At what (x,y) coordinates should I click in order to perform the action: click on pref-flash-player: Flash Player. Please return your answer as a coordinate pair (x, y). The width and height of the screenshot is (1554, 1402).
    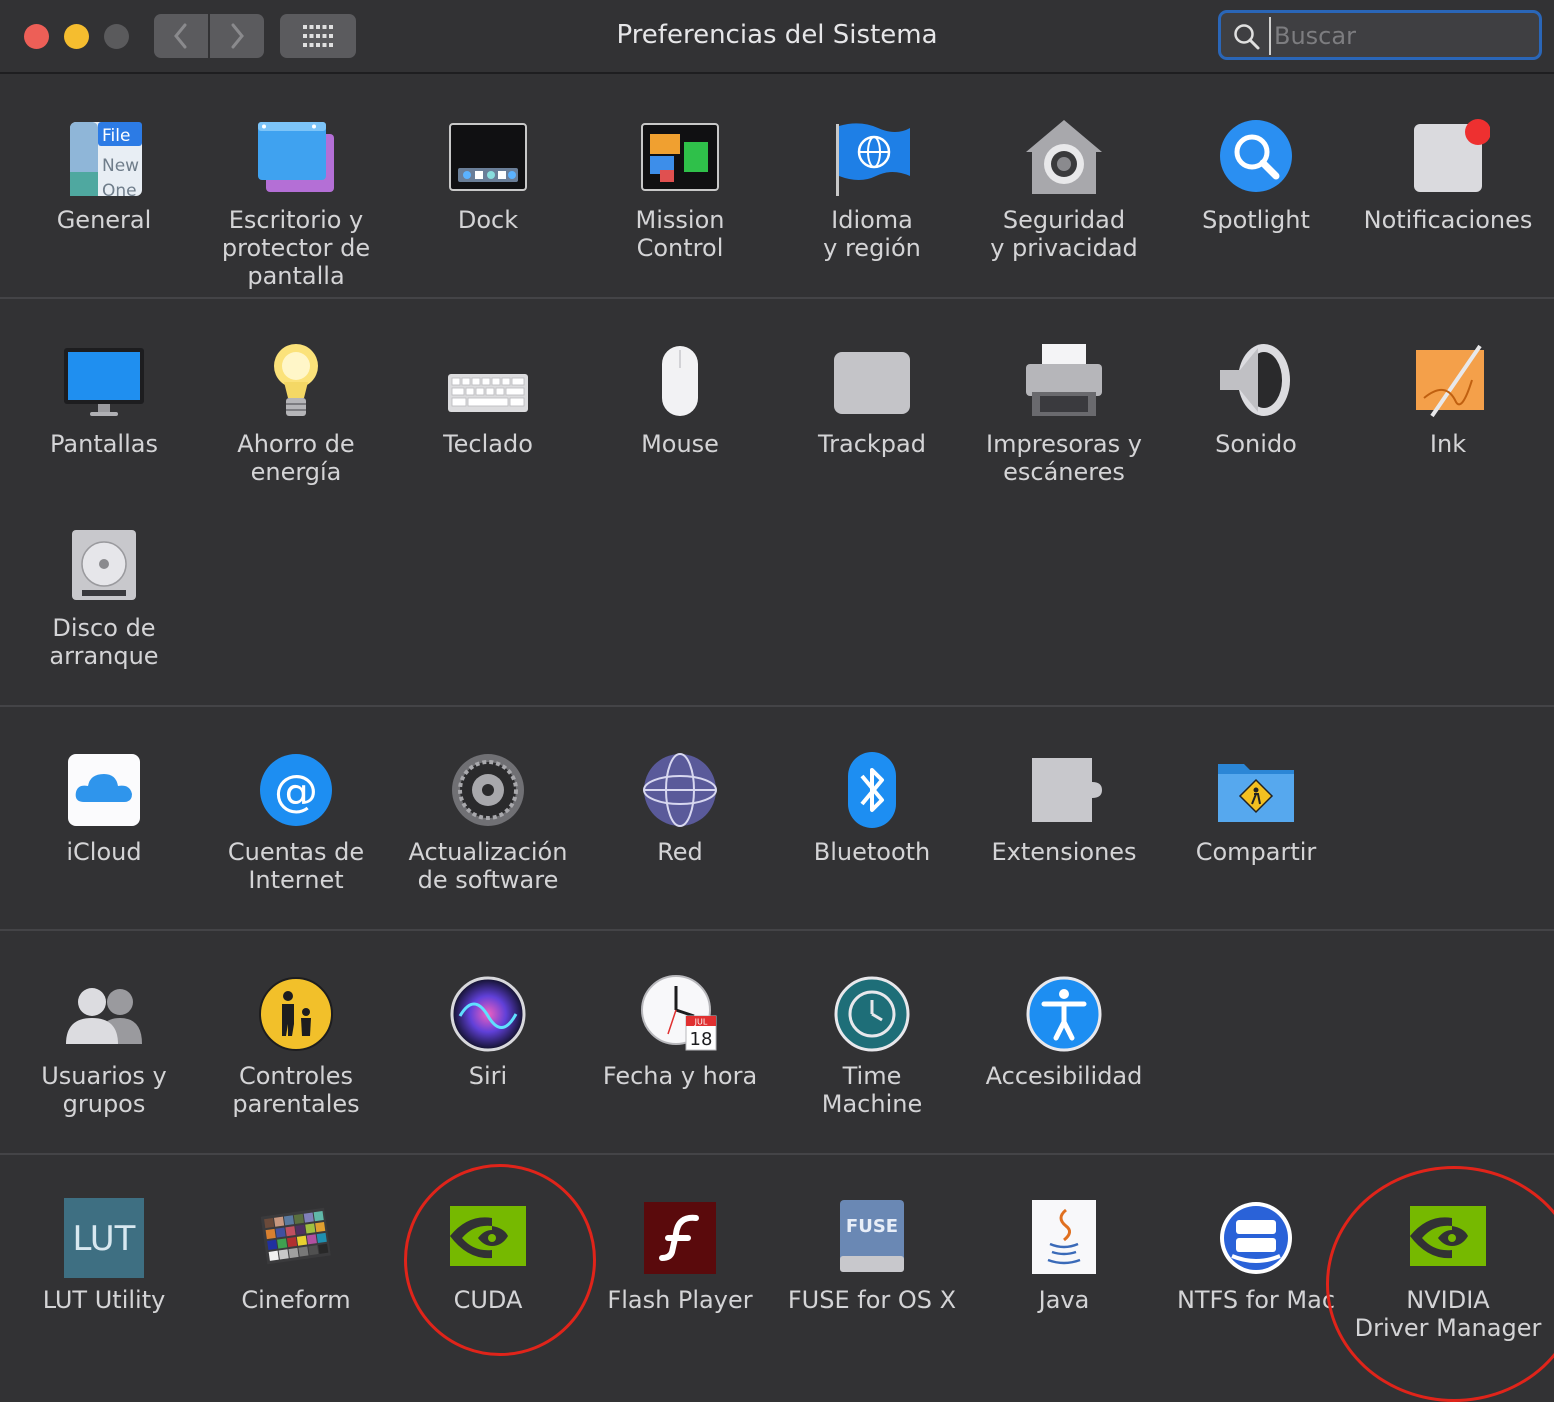
    Looking at the image, I should click on (680, 1255).